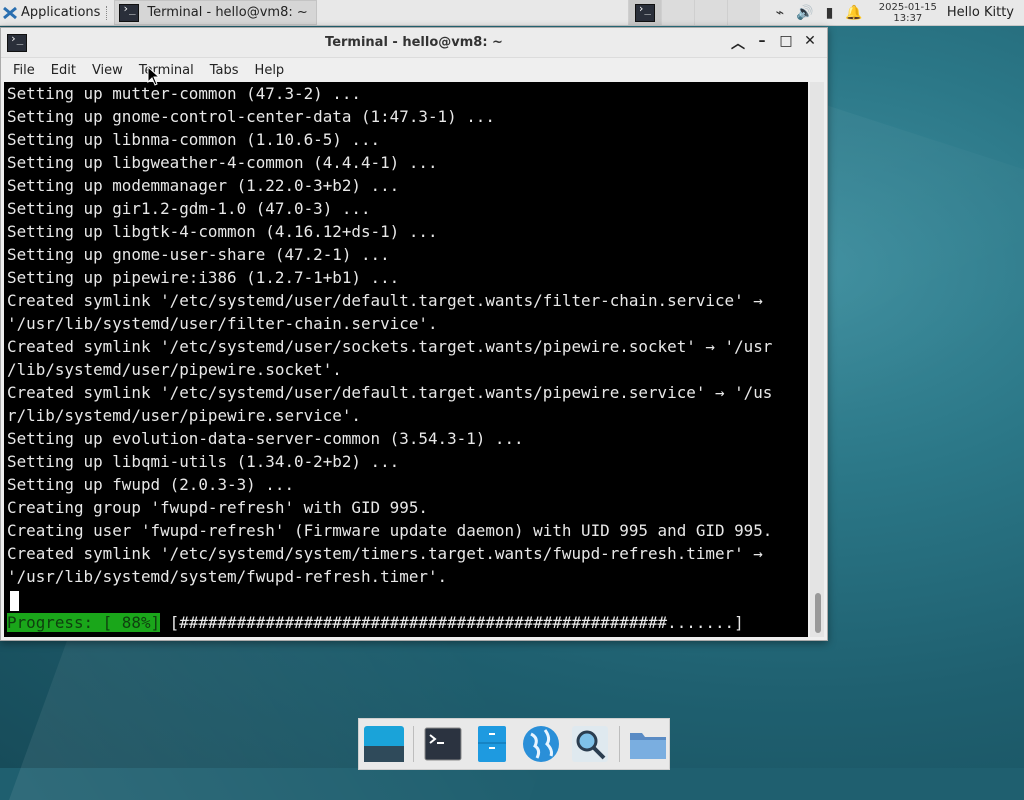 Image resolution: width=1024 pixels, height=800 pixels. I want to click on workspace-switcher, so click(693, 12).